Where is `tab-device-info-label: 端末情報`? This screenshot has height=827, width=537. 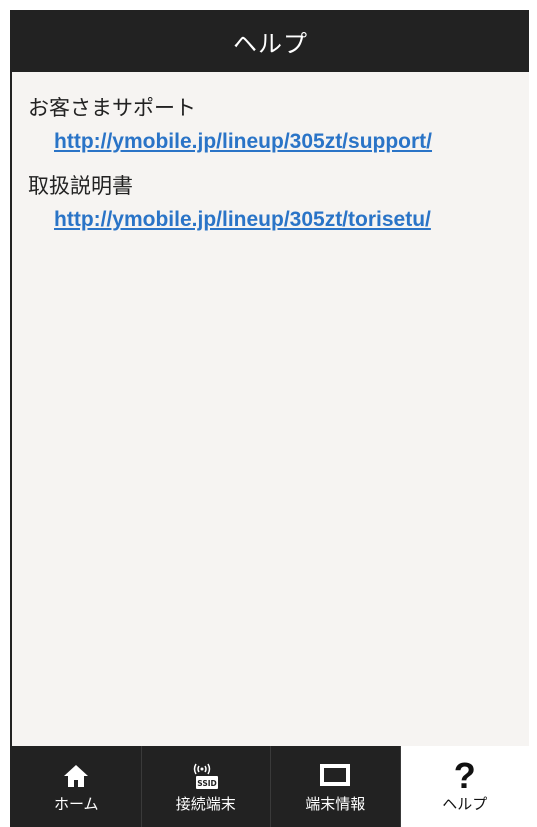 tab-device-info-label: 端末情報 is located at coordinates (335, 803).